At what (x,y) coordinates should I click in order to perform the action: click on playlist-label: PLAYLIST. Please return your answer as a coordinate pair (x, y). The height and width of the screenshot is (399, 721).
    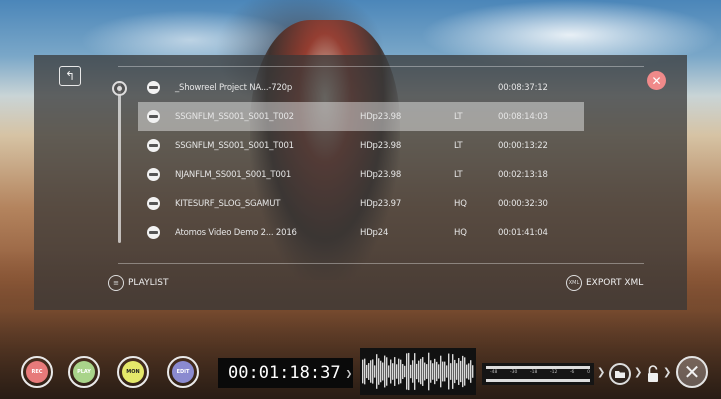
    Looking at the image, I should click on (148, 283).